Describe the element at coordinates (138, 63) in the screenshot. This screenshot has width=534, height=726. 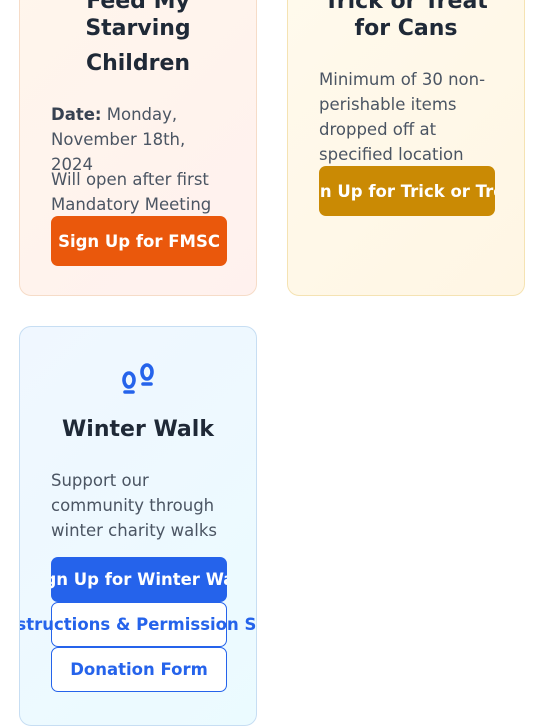
I see `fmsc-title-line3: Children` at that location.